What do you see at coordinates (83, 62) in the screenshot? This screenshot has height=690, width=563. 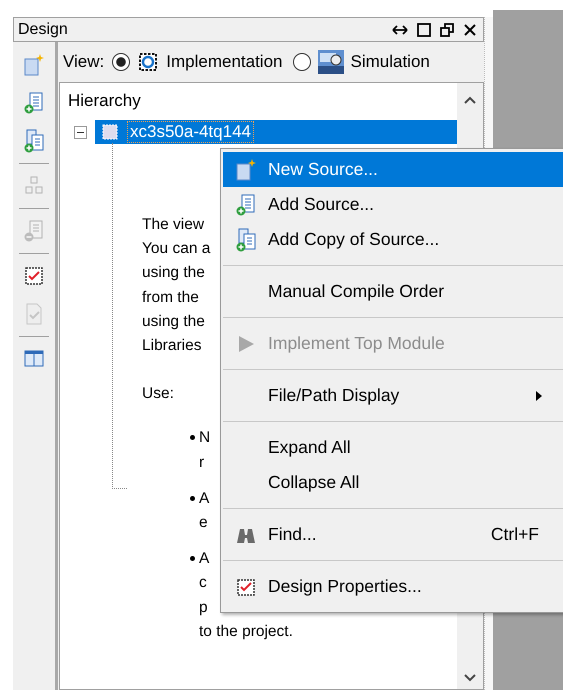 I see `view-label: View:` at bounding box center [83, 62].